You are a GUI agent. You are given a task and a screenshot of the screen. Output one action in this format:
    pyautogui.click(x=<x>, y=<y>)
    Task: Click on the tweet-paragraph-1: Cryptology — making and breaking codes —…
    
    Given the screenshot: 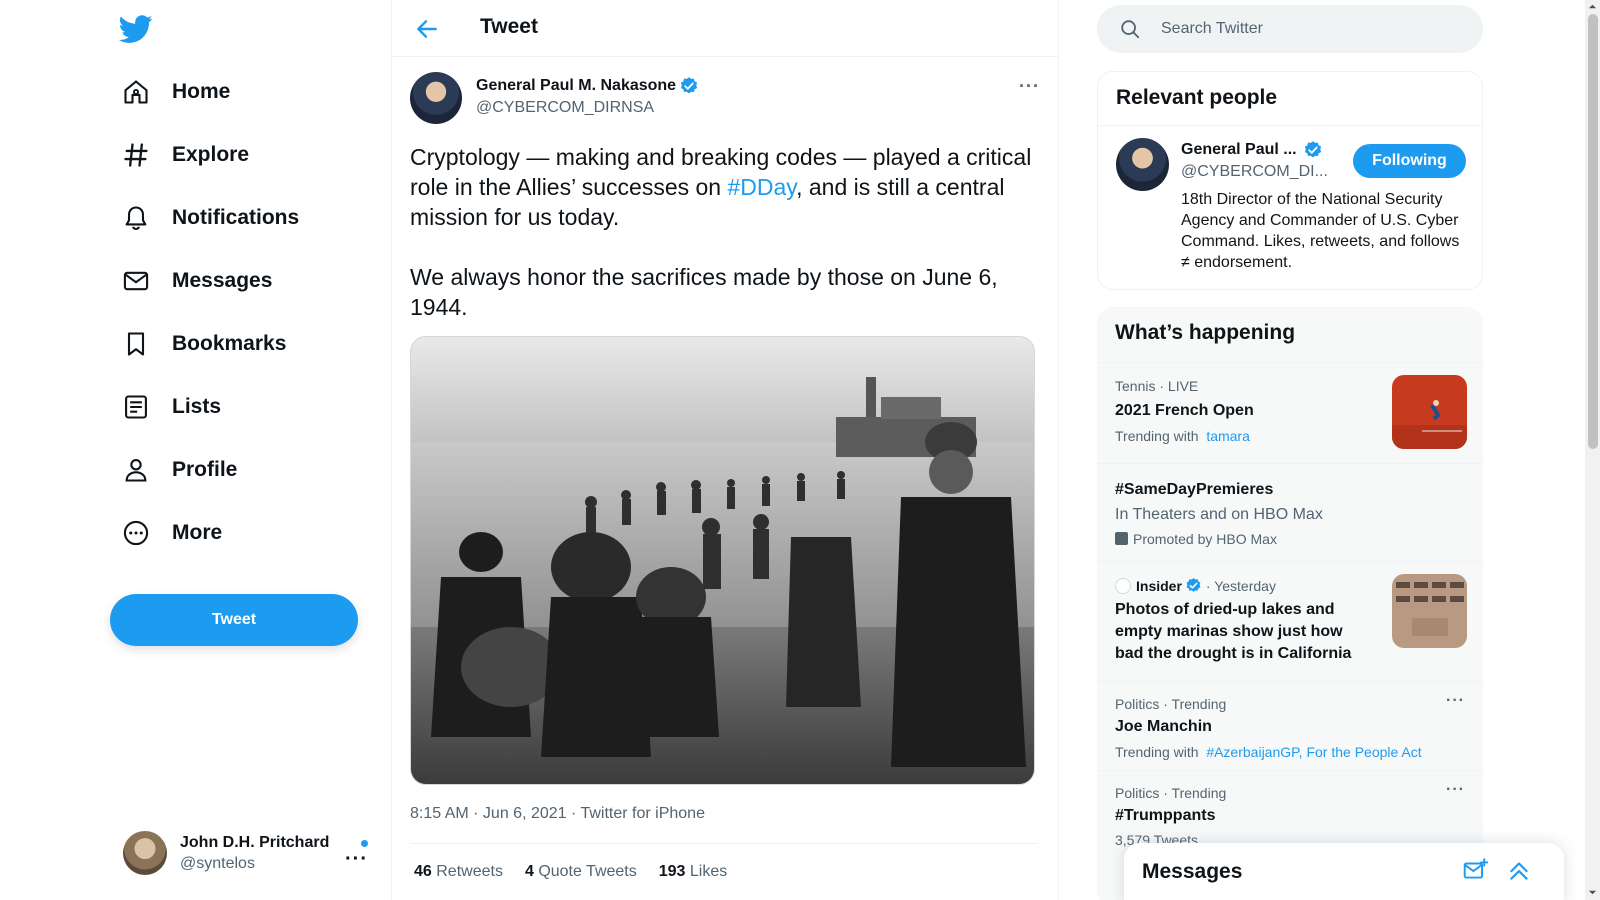 What is the action you would take?
    pyautogui.click(x=724, y=187)
    